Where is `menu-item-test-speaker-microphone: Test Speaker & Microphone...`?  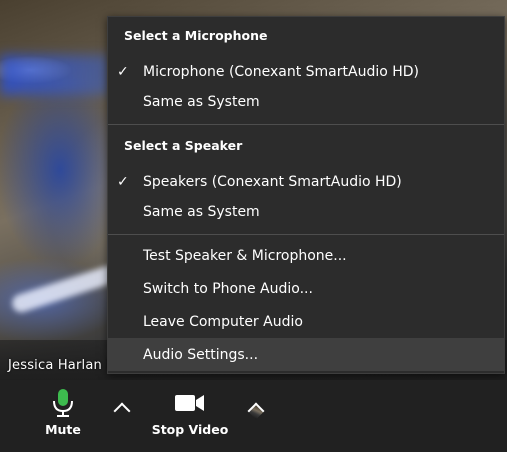 menu-item-test-speaker-microphone: Test Speaker & Microphone... is located at coordinates (306, 256).